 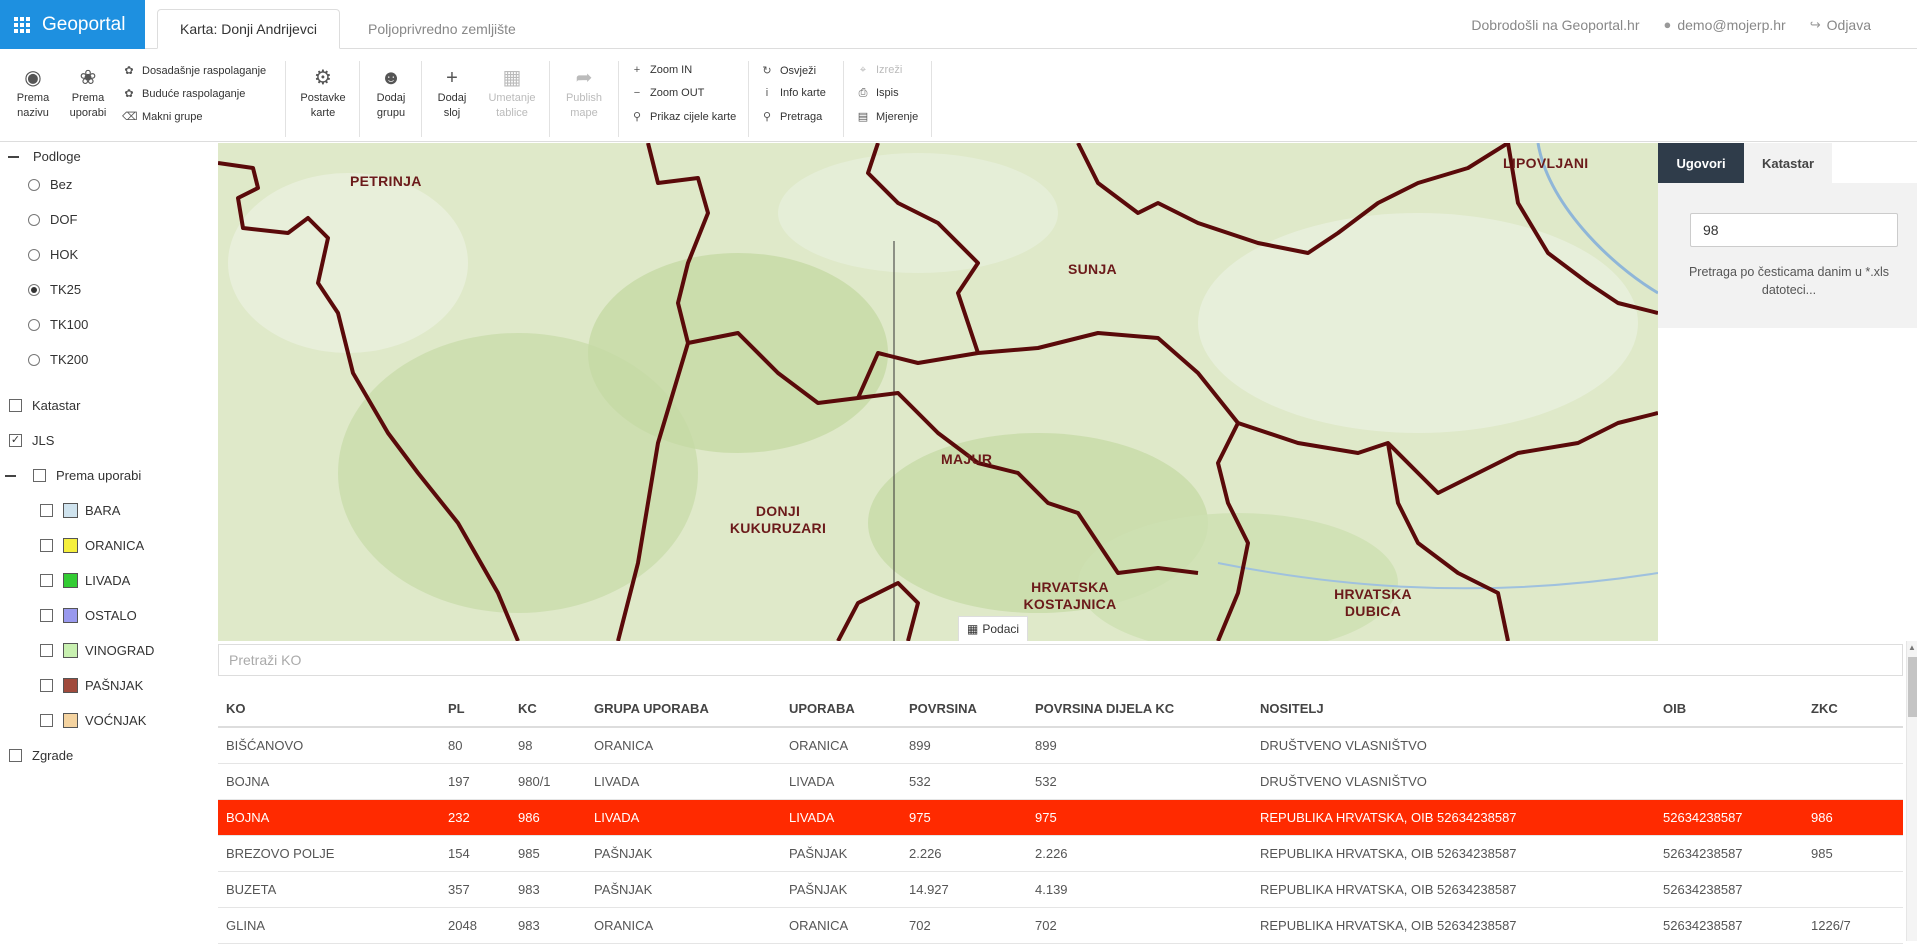 I want to click on layer-pasnjak: PAŠNJAK, so click(x=91, y=685).